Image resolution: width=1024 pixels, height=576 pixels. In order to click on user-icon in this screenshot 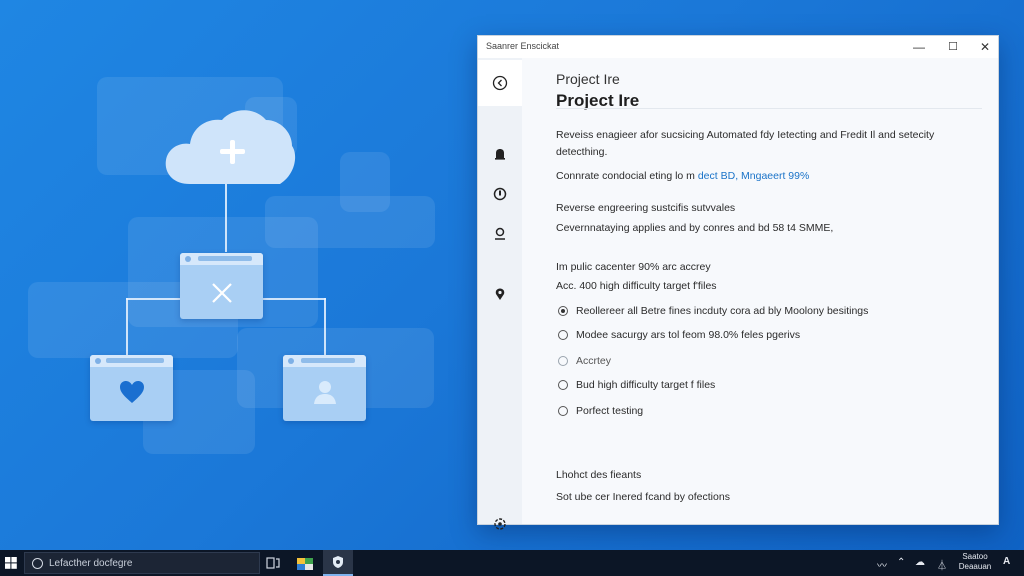, I will do `click(325, 392)`.